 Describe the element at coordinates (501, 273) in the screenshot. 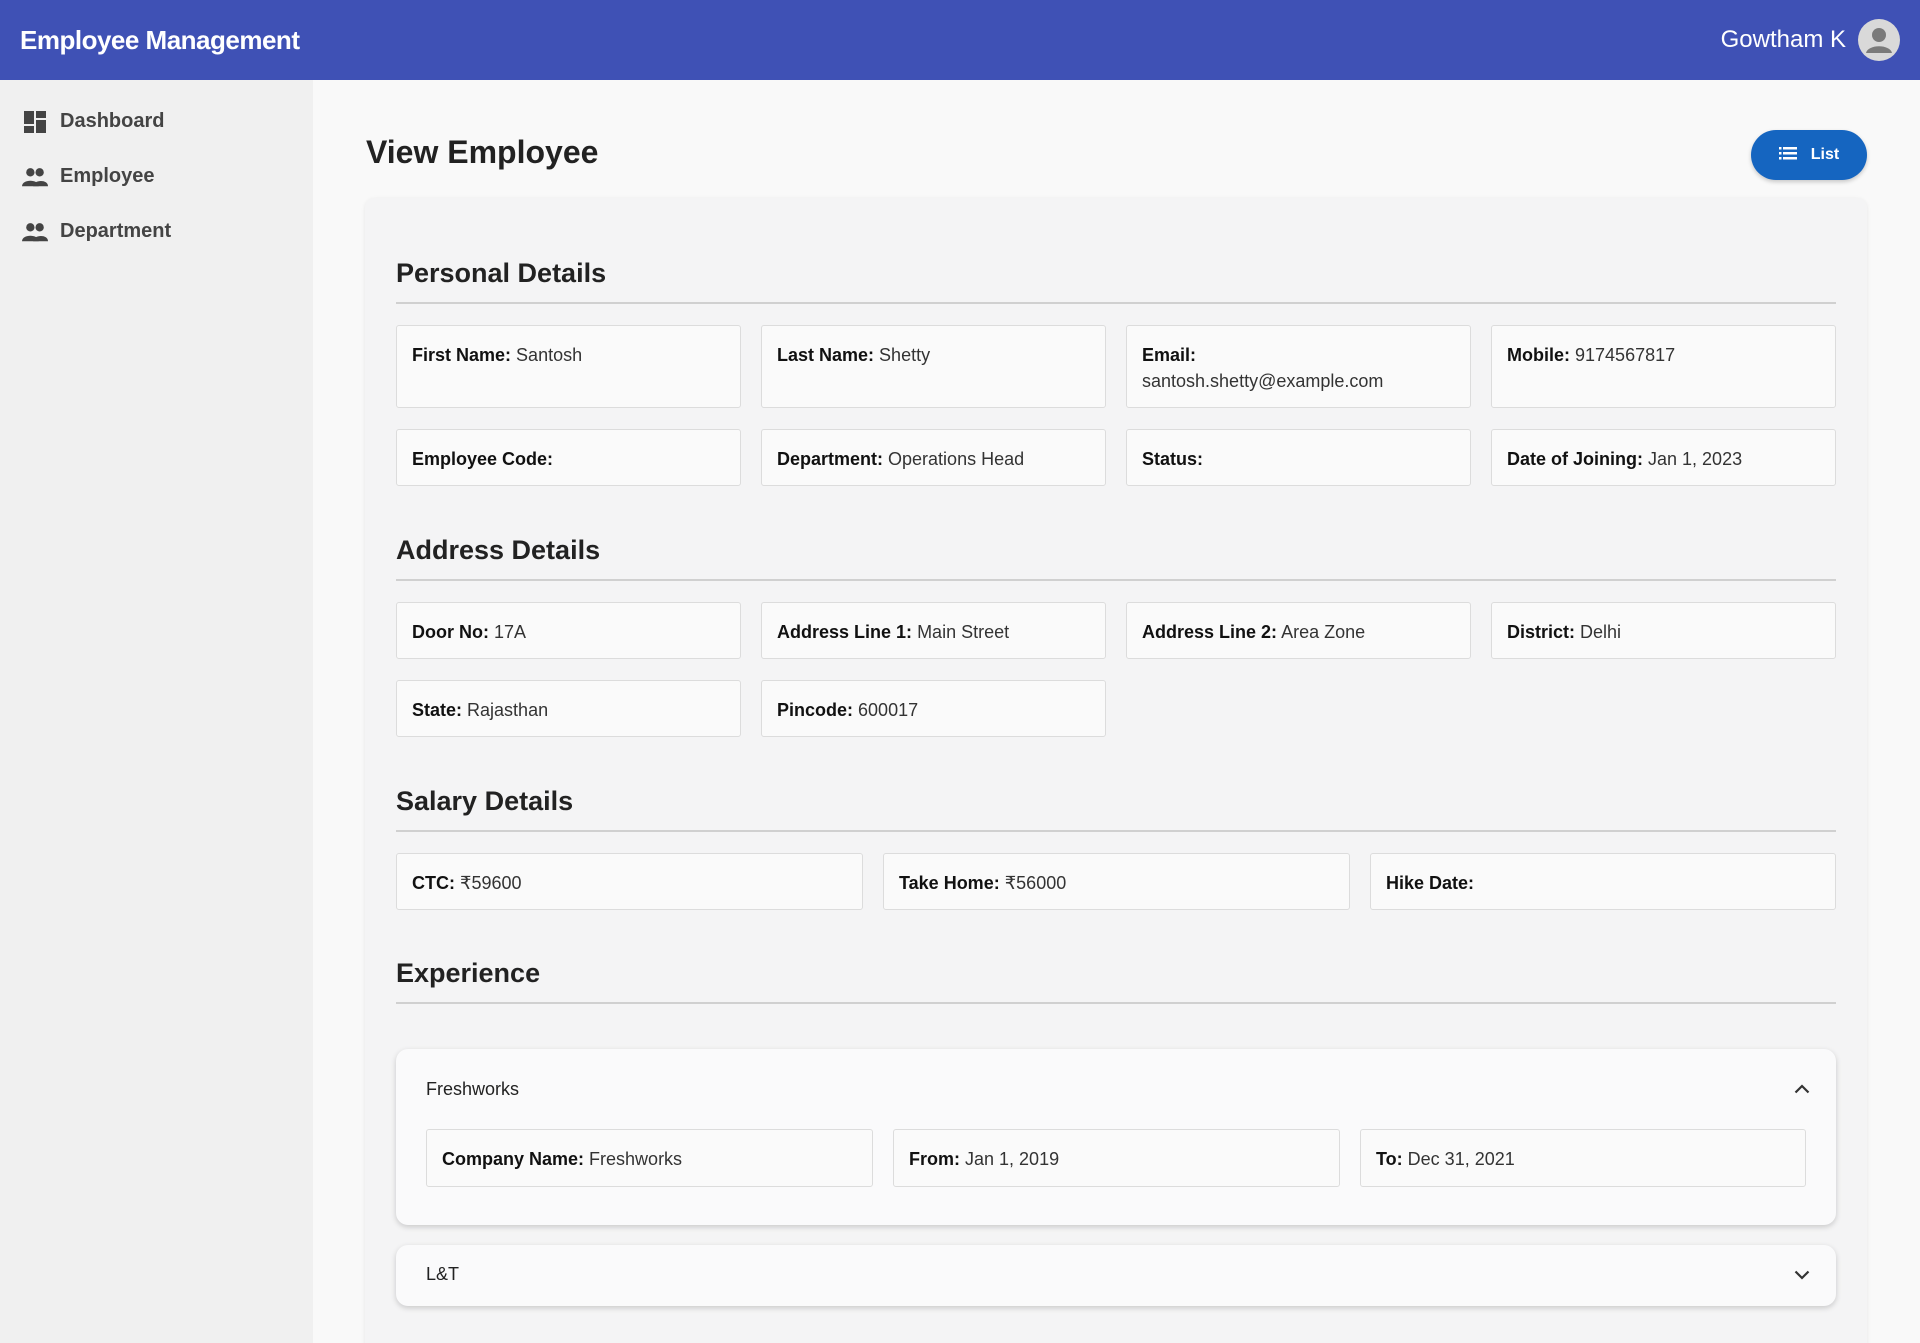

I see `section-title-personal: Personal Details` at that location.